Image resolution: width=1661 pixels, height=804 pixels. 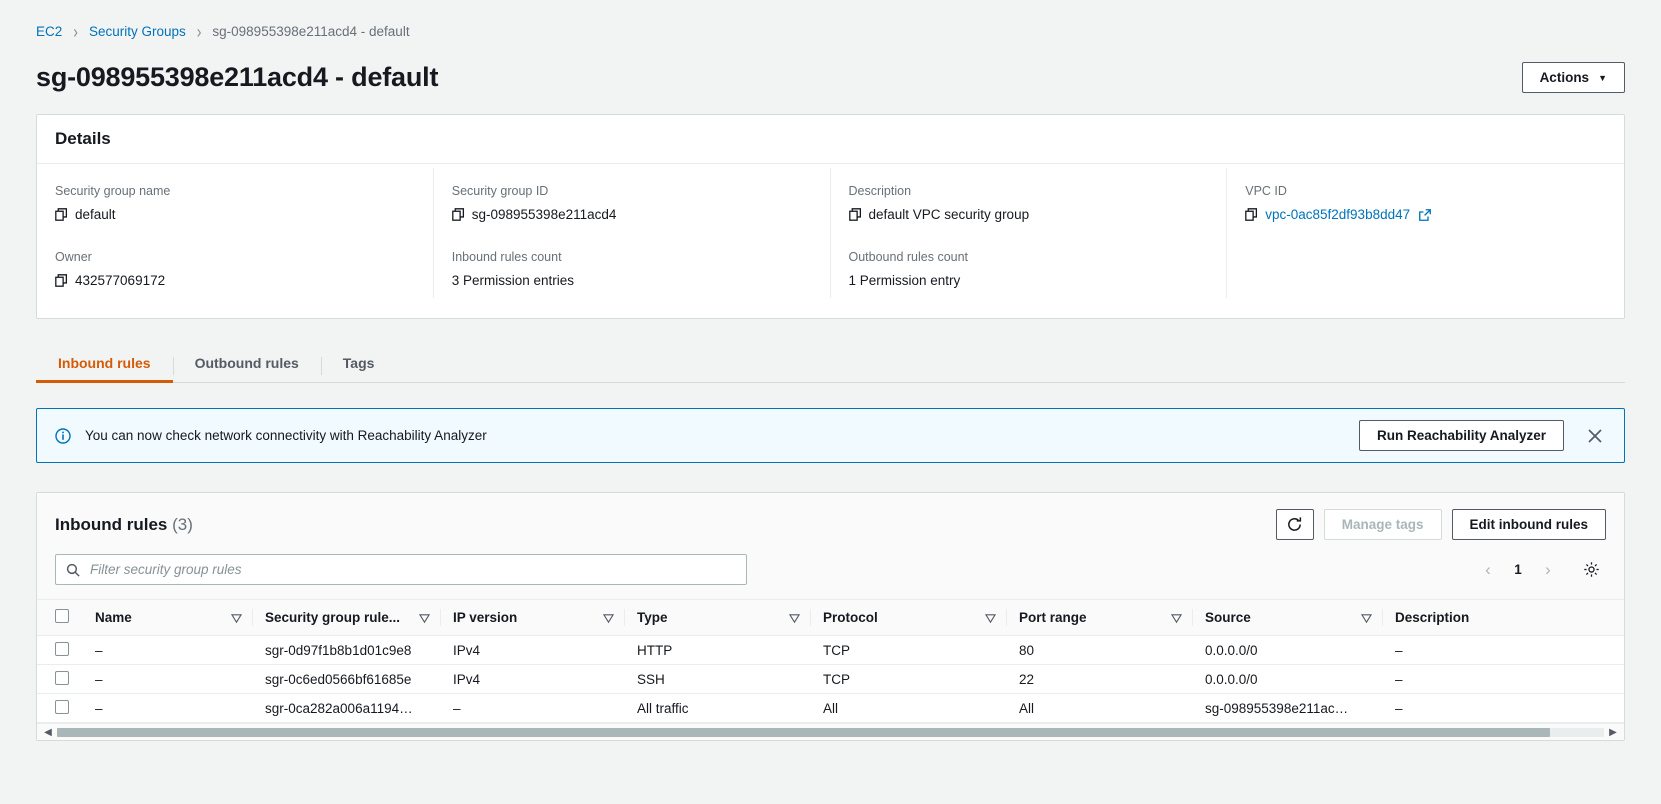 What do you see at coordinates (500, 191) in the screenshot?
I see `detail-label: Security group ID` at bounding box center [500, 191].